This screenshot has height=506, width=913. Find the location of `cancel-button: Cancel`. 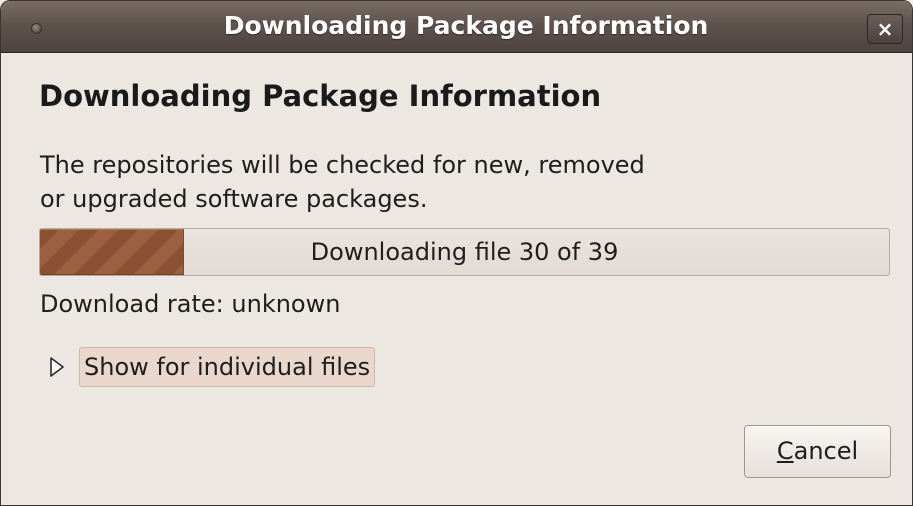

cancel-button: Cancel is located at coordinates (817, 451).